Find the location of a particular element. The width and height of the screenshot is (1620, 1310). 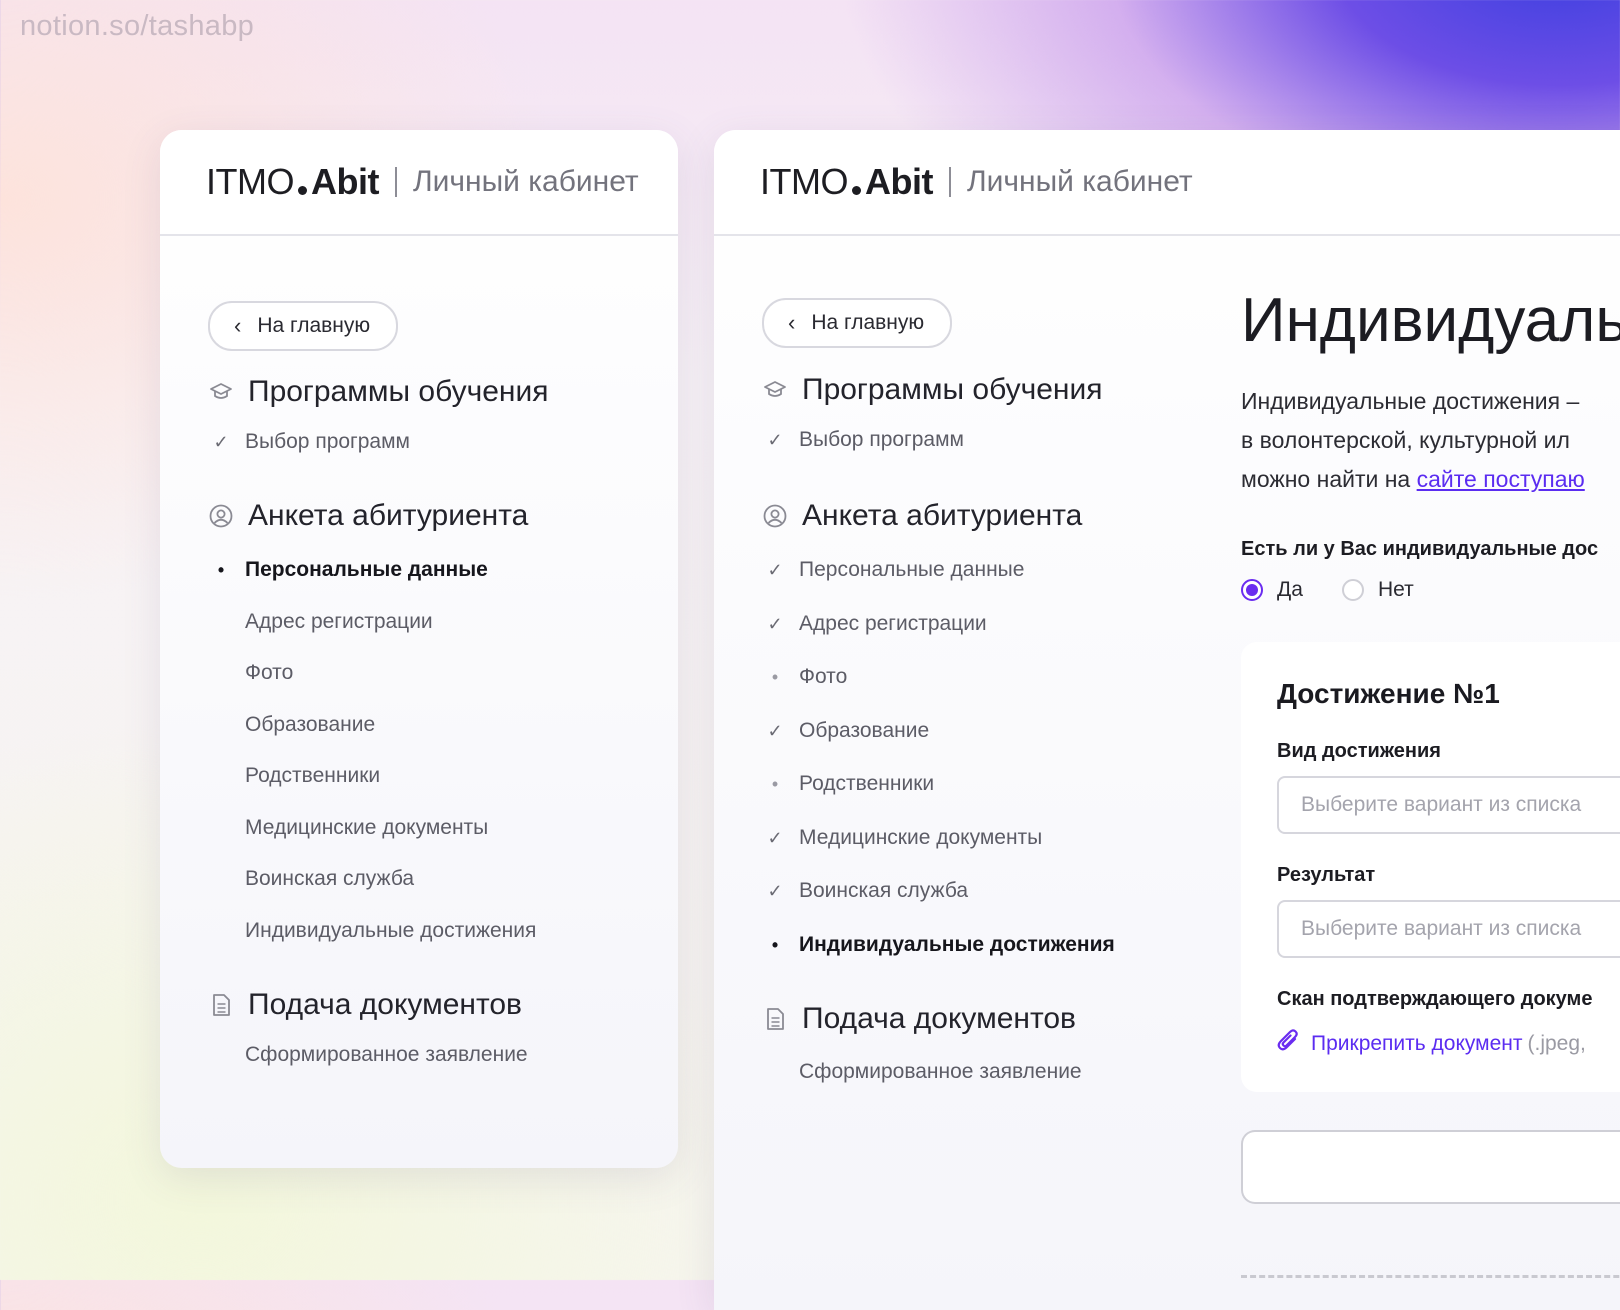

nav-item-photo: Фото is located at coordinates (250, 673).